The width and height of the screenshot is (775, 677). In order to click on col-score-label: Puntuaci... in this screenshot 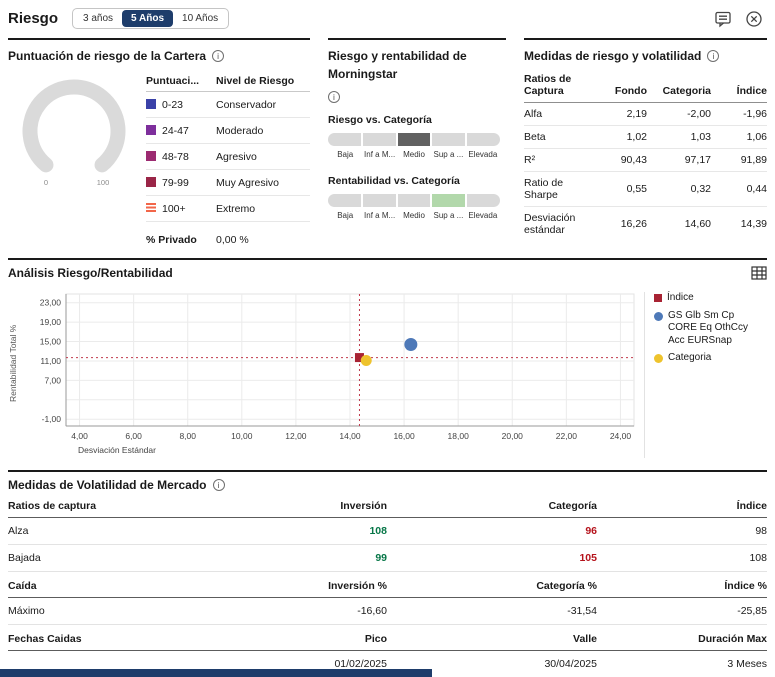, I will do `click(173, 81)`.